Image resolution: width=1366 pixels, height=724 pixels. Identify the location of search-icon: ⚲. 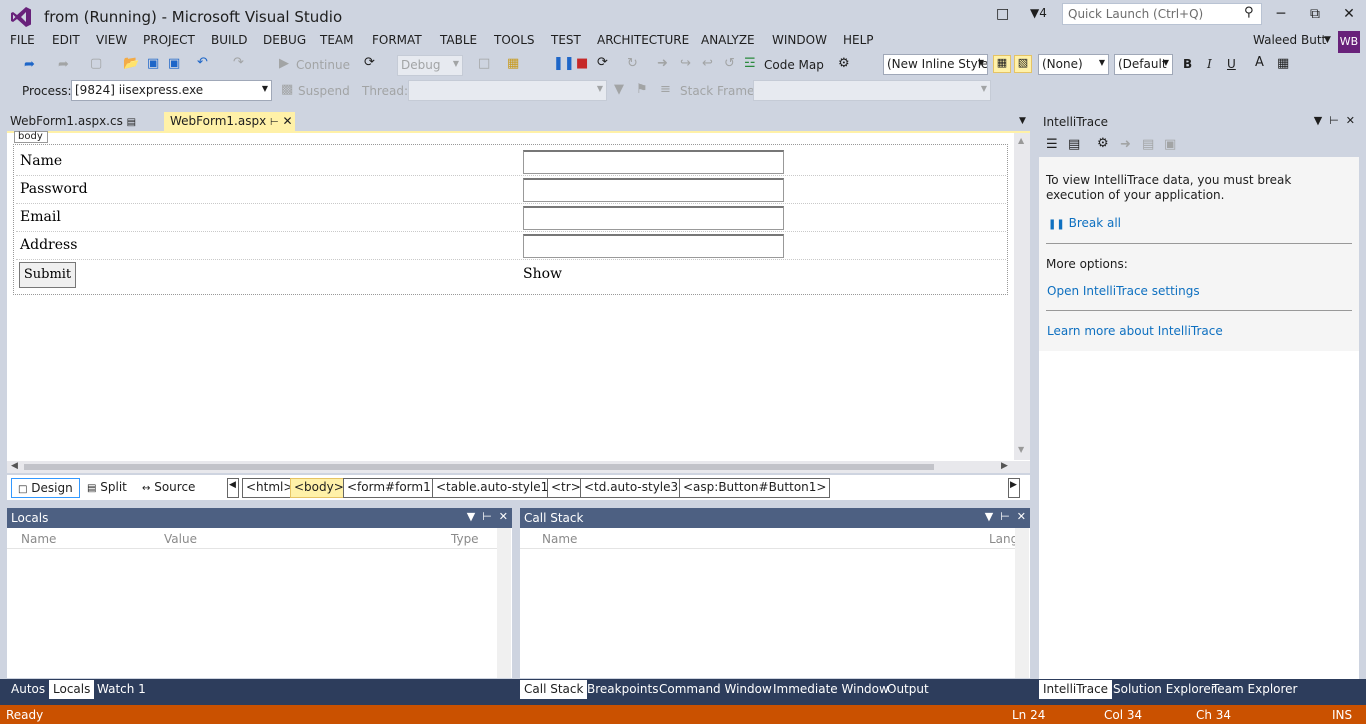
(1249, 12).